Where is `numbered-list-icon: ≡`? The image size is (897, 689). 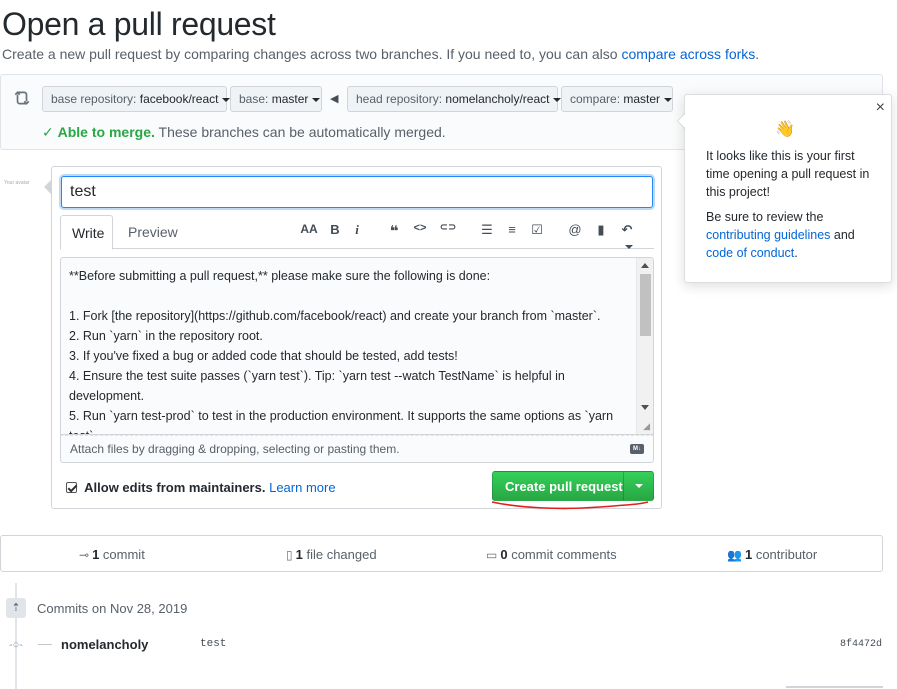
numbered-list-icon: ≡ is located at coordinates (512, 229).